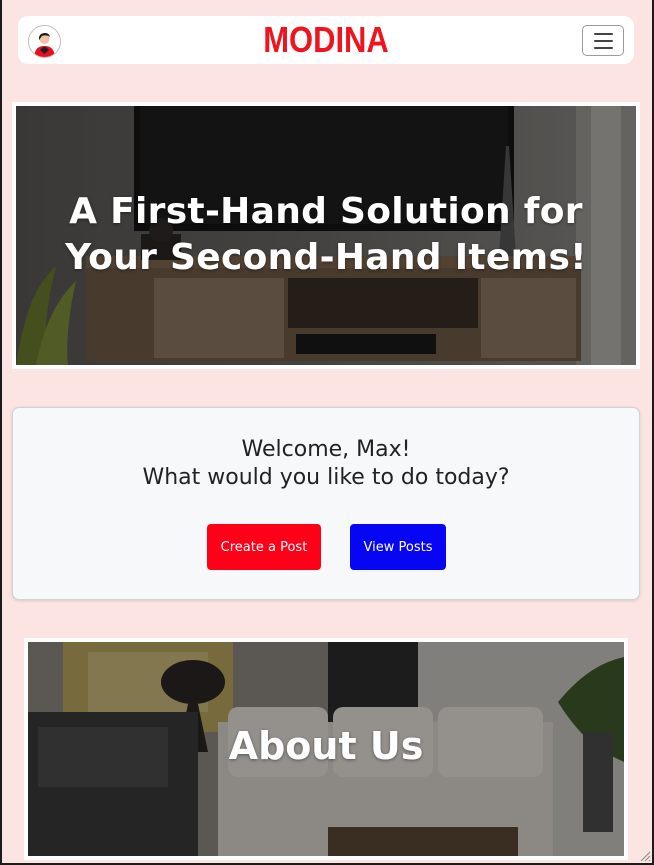  Describe the element at coordinates (326, 477) in the screenshot. I see `welcome-question: What would you like to do today?` at that location.